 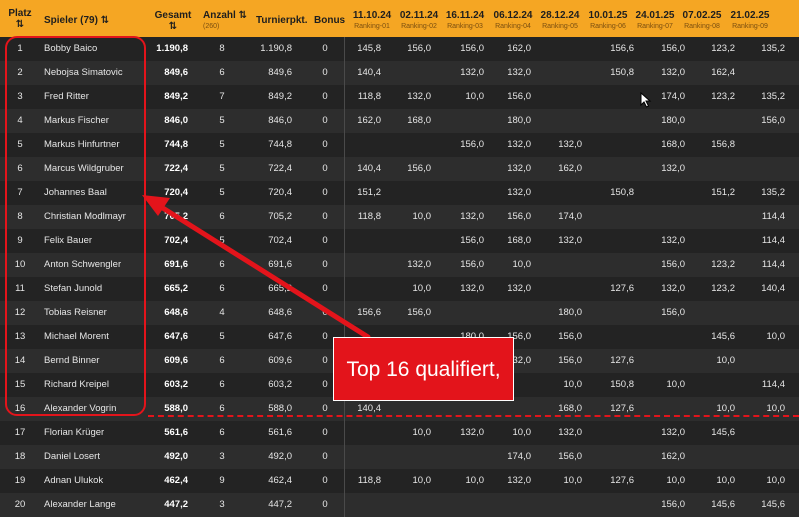 I want to click on total-cell: 648,6, so click(x=176, y=312).